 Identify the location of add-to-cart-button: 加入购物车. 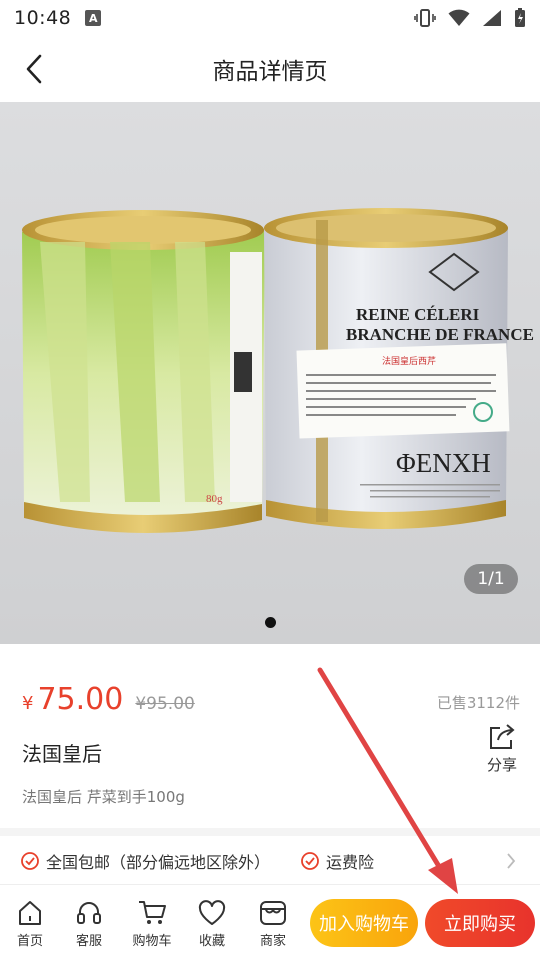
(364, 923).